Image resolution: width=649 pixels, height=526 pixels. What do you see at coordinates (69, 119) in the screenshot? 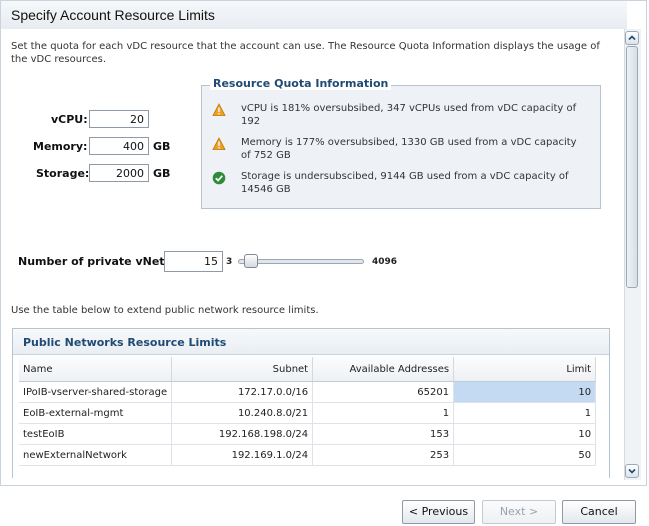
I see `vcpu-label: vCPU:` at bounding box center [69, 119].